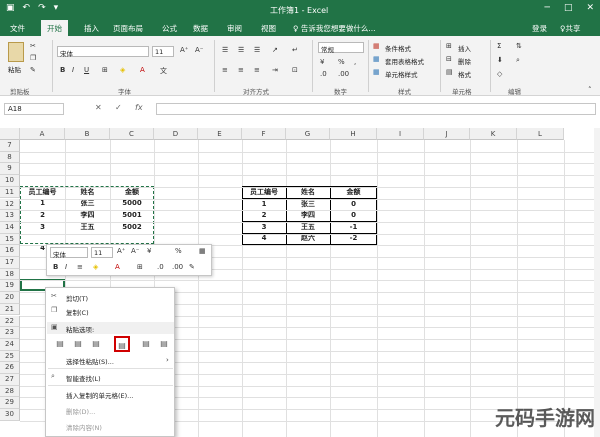 This screenshot has width=600, height=437. What do you see at coordinates (10, 169) in the screenshot?
I see `row-header: 9` at bounding box center [10, 169].